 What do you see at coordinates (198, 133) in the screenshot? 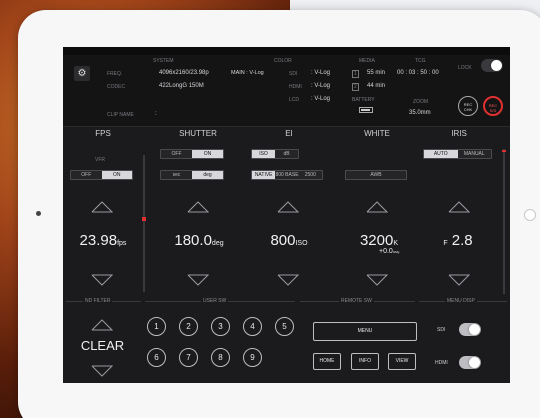
I see `shutter-title: SHUTTER` at bounding box center [198, 133].